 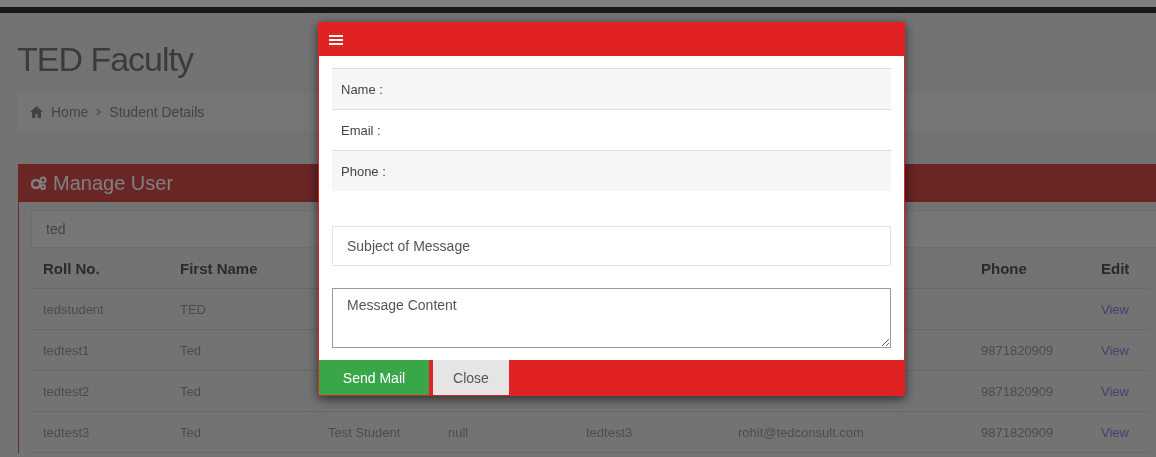 What do you see at coordinates (99, 112) in the screenshot?
I see `chevron-icon` at bounding box center [99, 112].